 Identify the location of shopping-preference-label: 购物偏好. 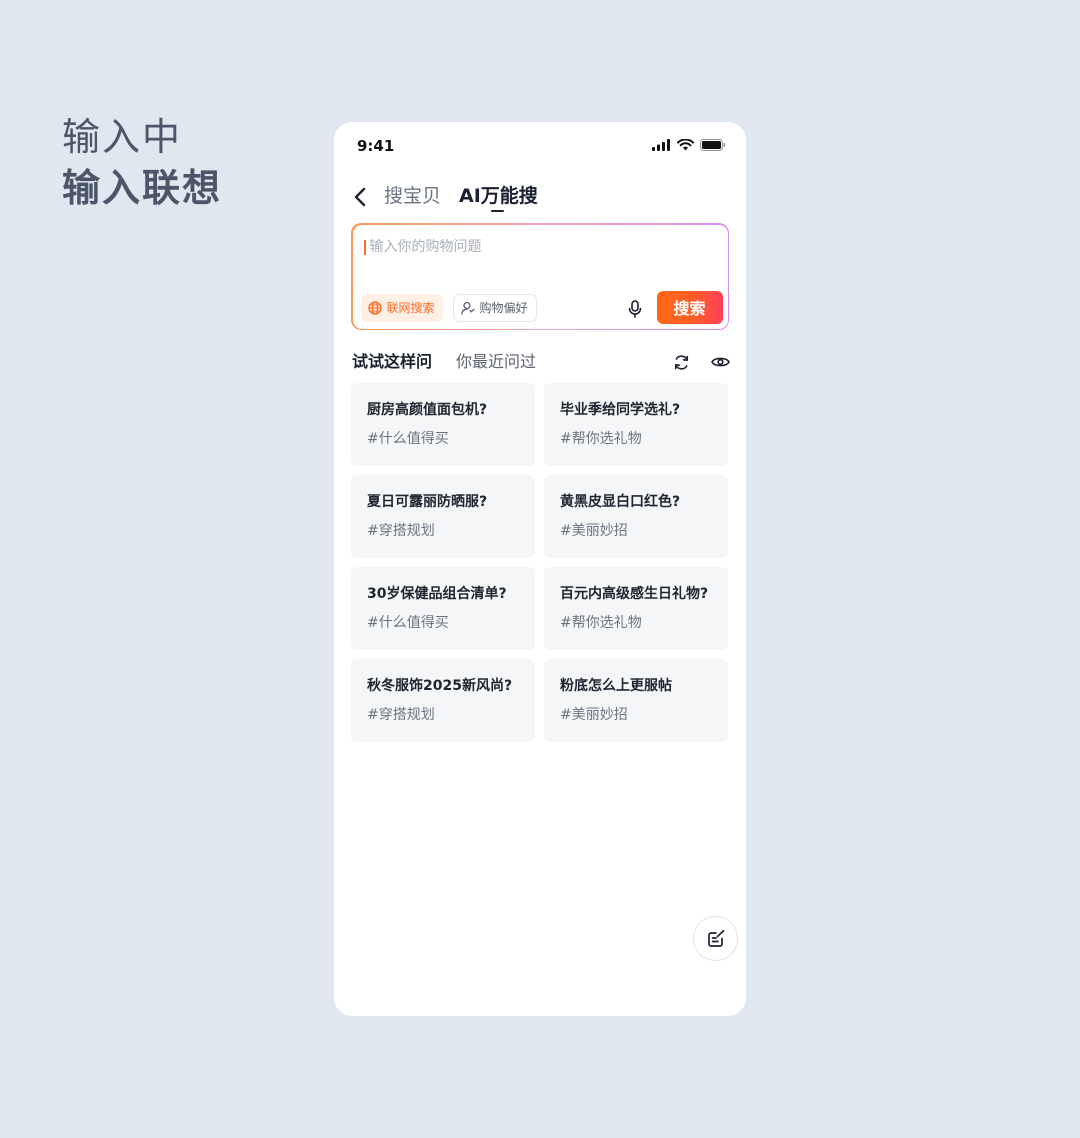
(503, 308).